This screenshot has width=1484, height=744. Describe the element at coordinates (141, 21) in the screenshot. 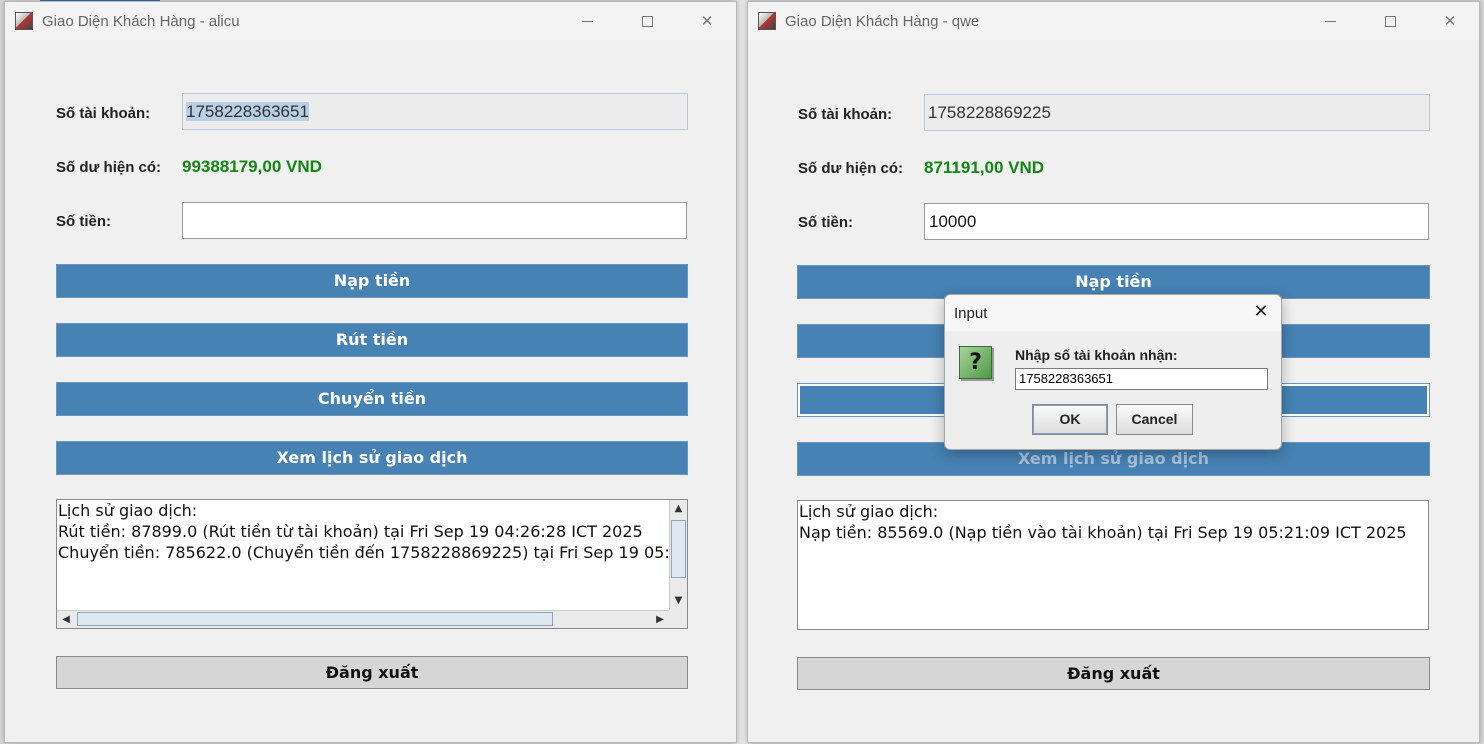

I see `window-title: Giao Diện Khách Hàng - alicu` at that location.